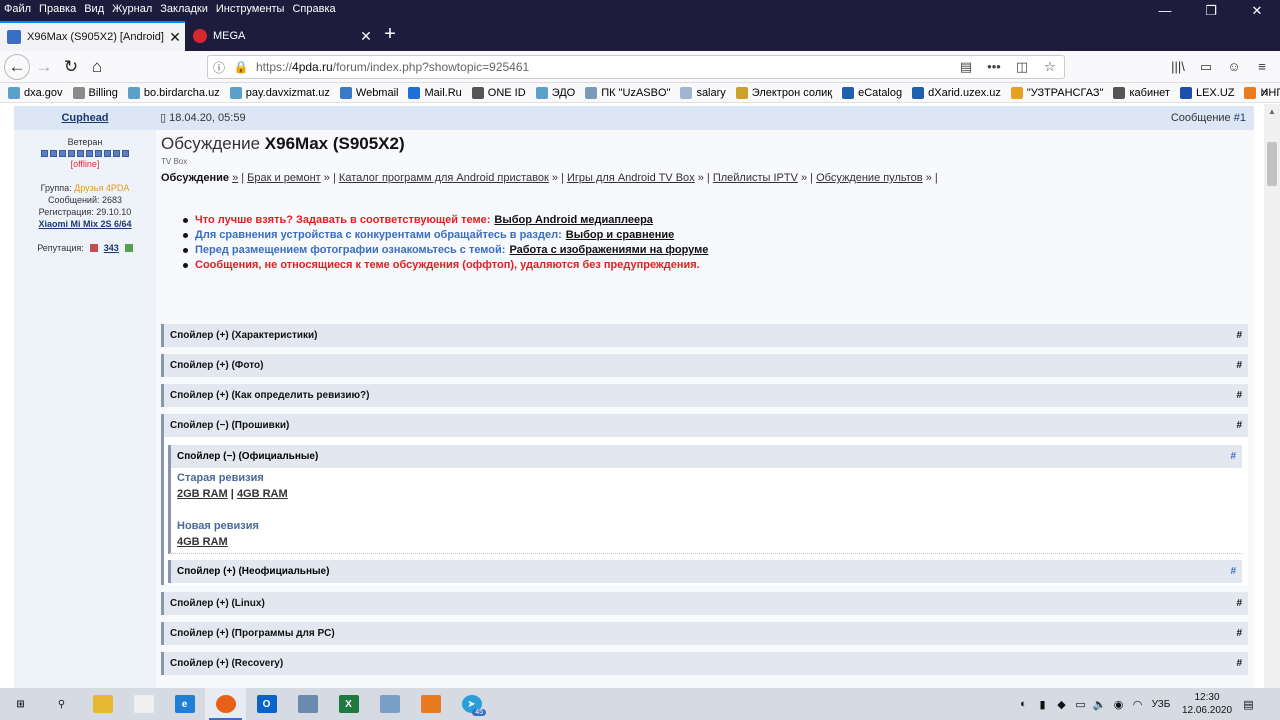  I want to click on taskbar-files-button, so click(143, 704).